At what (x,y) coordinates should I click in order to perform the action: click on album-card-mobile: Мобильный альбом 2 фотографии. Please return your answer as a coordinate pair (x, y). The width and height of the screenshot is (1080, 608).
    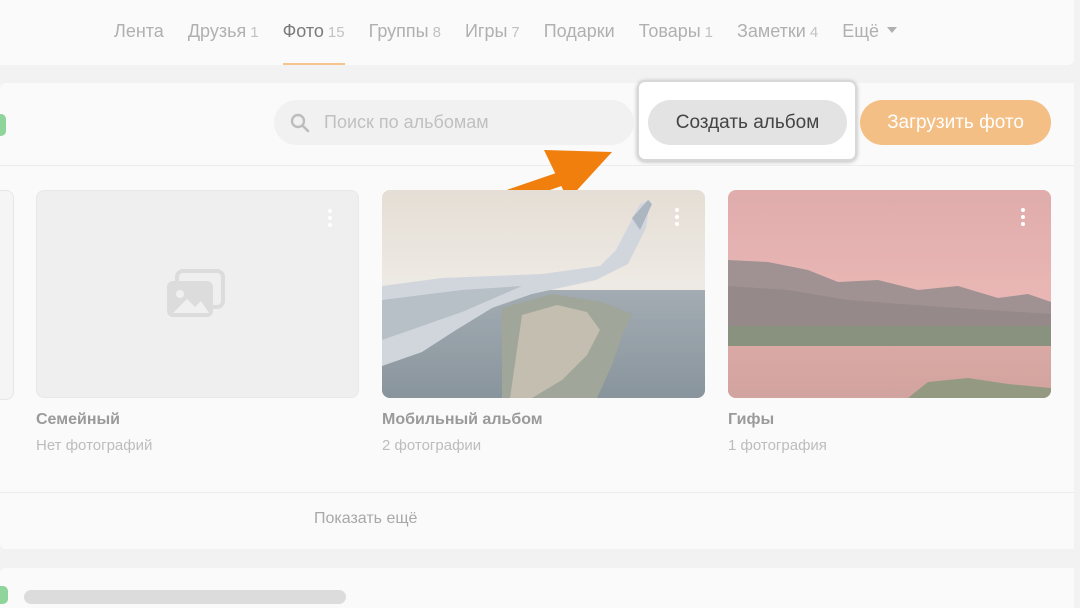
    Looking at the image, I should click on (543, 322).